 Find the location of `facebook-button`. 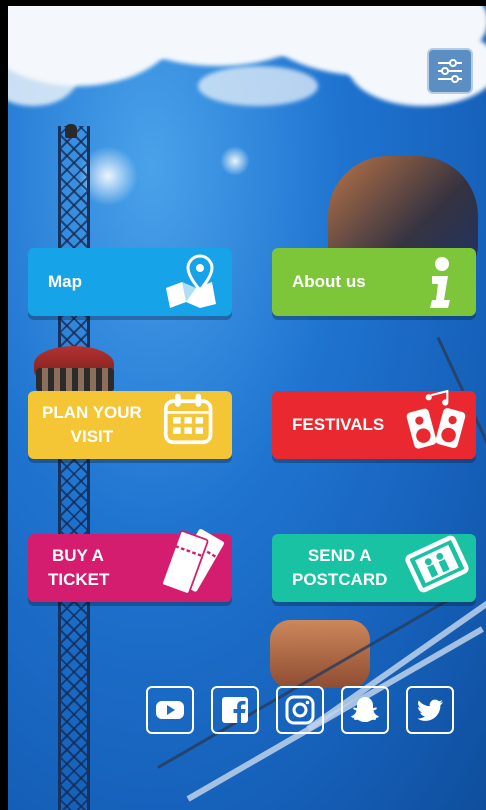

facebook-button is located at coordinates (235, 710).